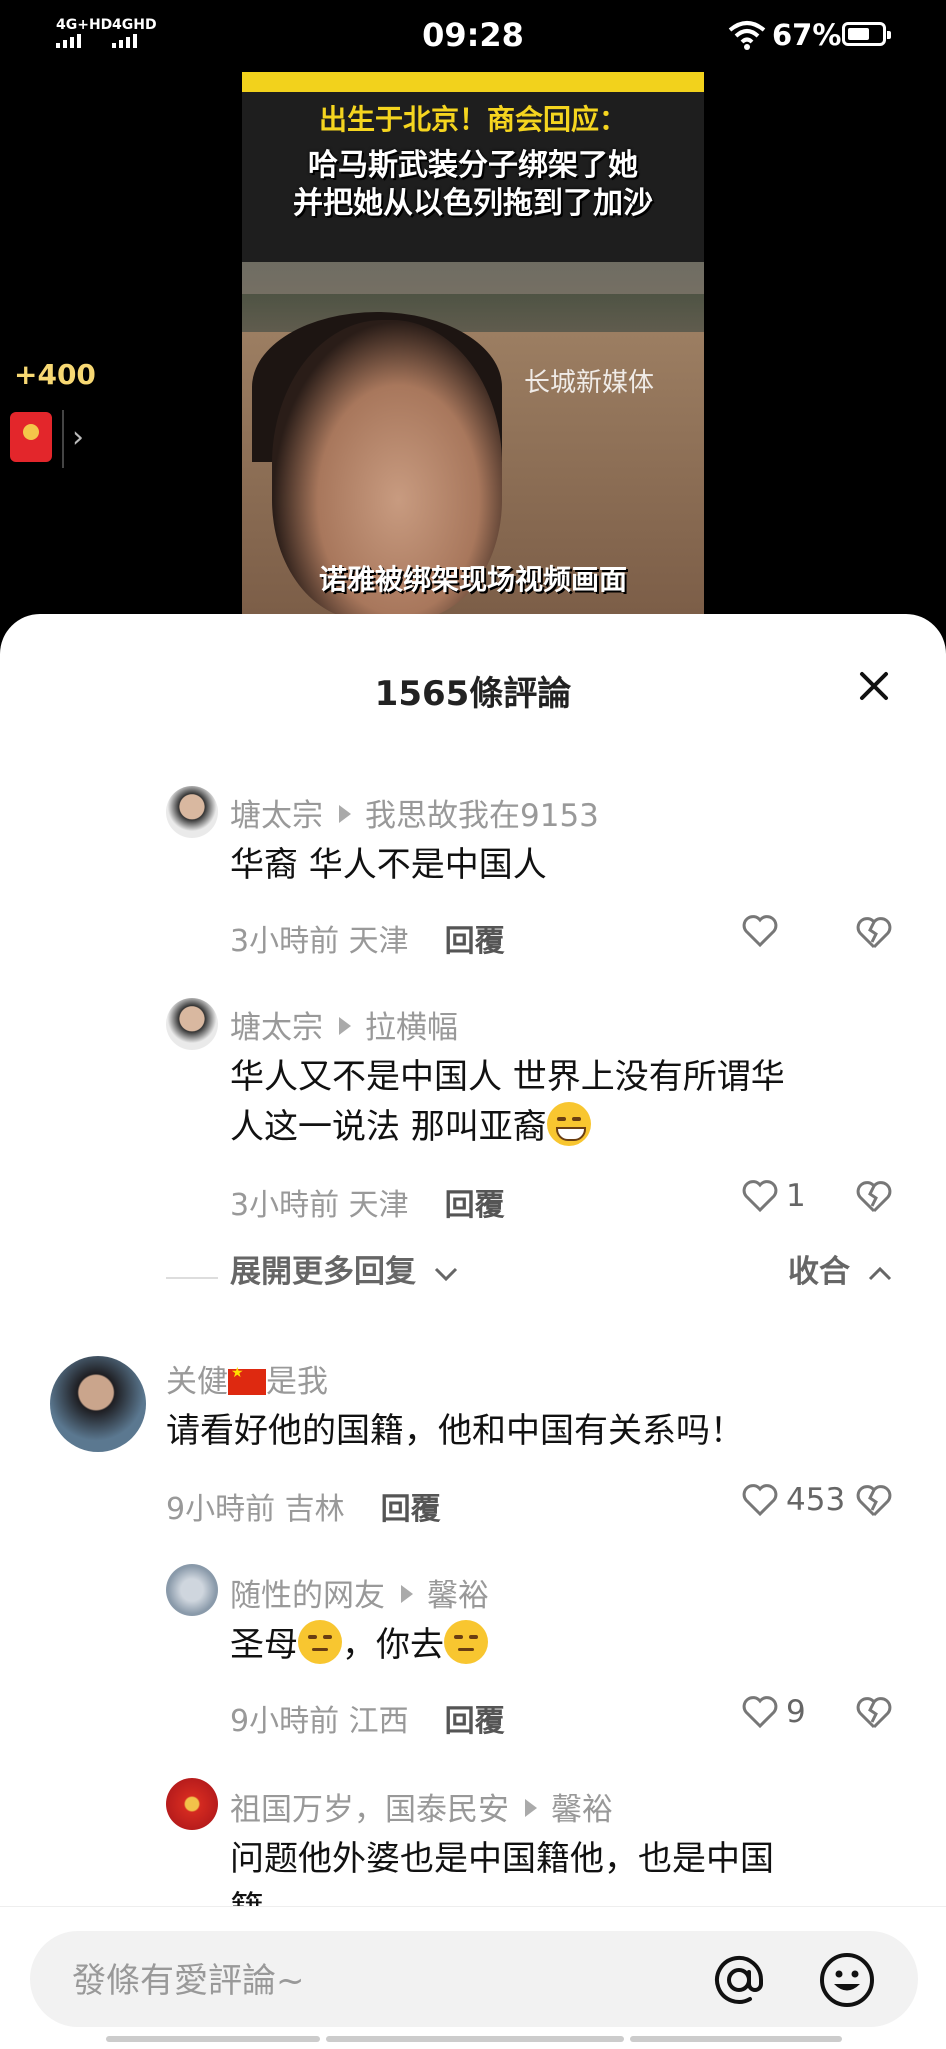 Image resolution: width=946 pixels, height=2049 pixels. Describe the element at coordinates (421, 1806) in the screenshot. I see `comment-author: 祖国万岁，国泰民安 馨裕` at that location.